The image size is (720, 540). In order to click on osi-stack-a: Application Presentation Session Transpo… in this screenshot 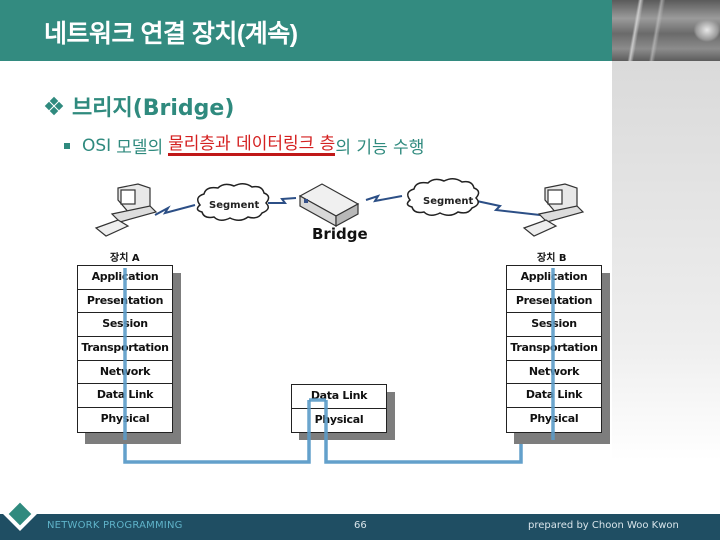, I will do `click(129, 354)`.